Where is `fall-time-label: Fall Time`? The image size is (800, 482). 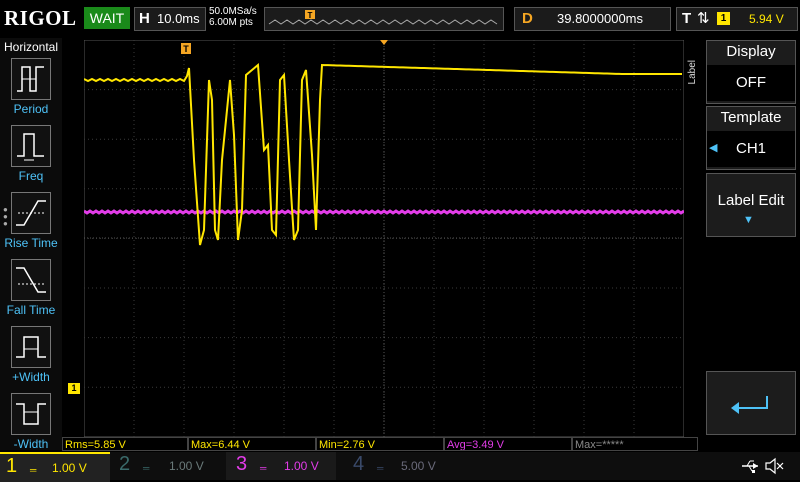 fall-time-label: Fall Time is located at coordinates (31, 310).